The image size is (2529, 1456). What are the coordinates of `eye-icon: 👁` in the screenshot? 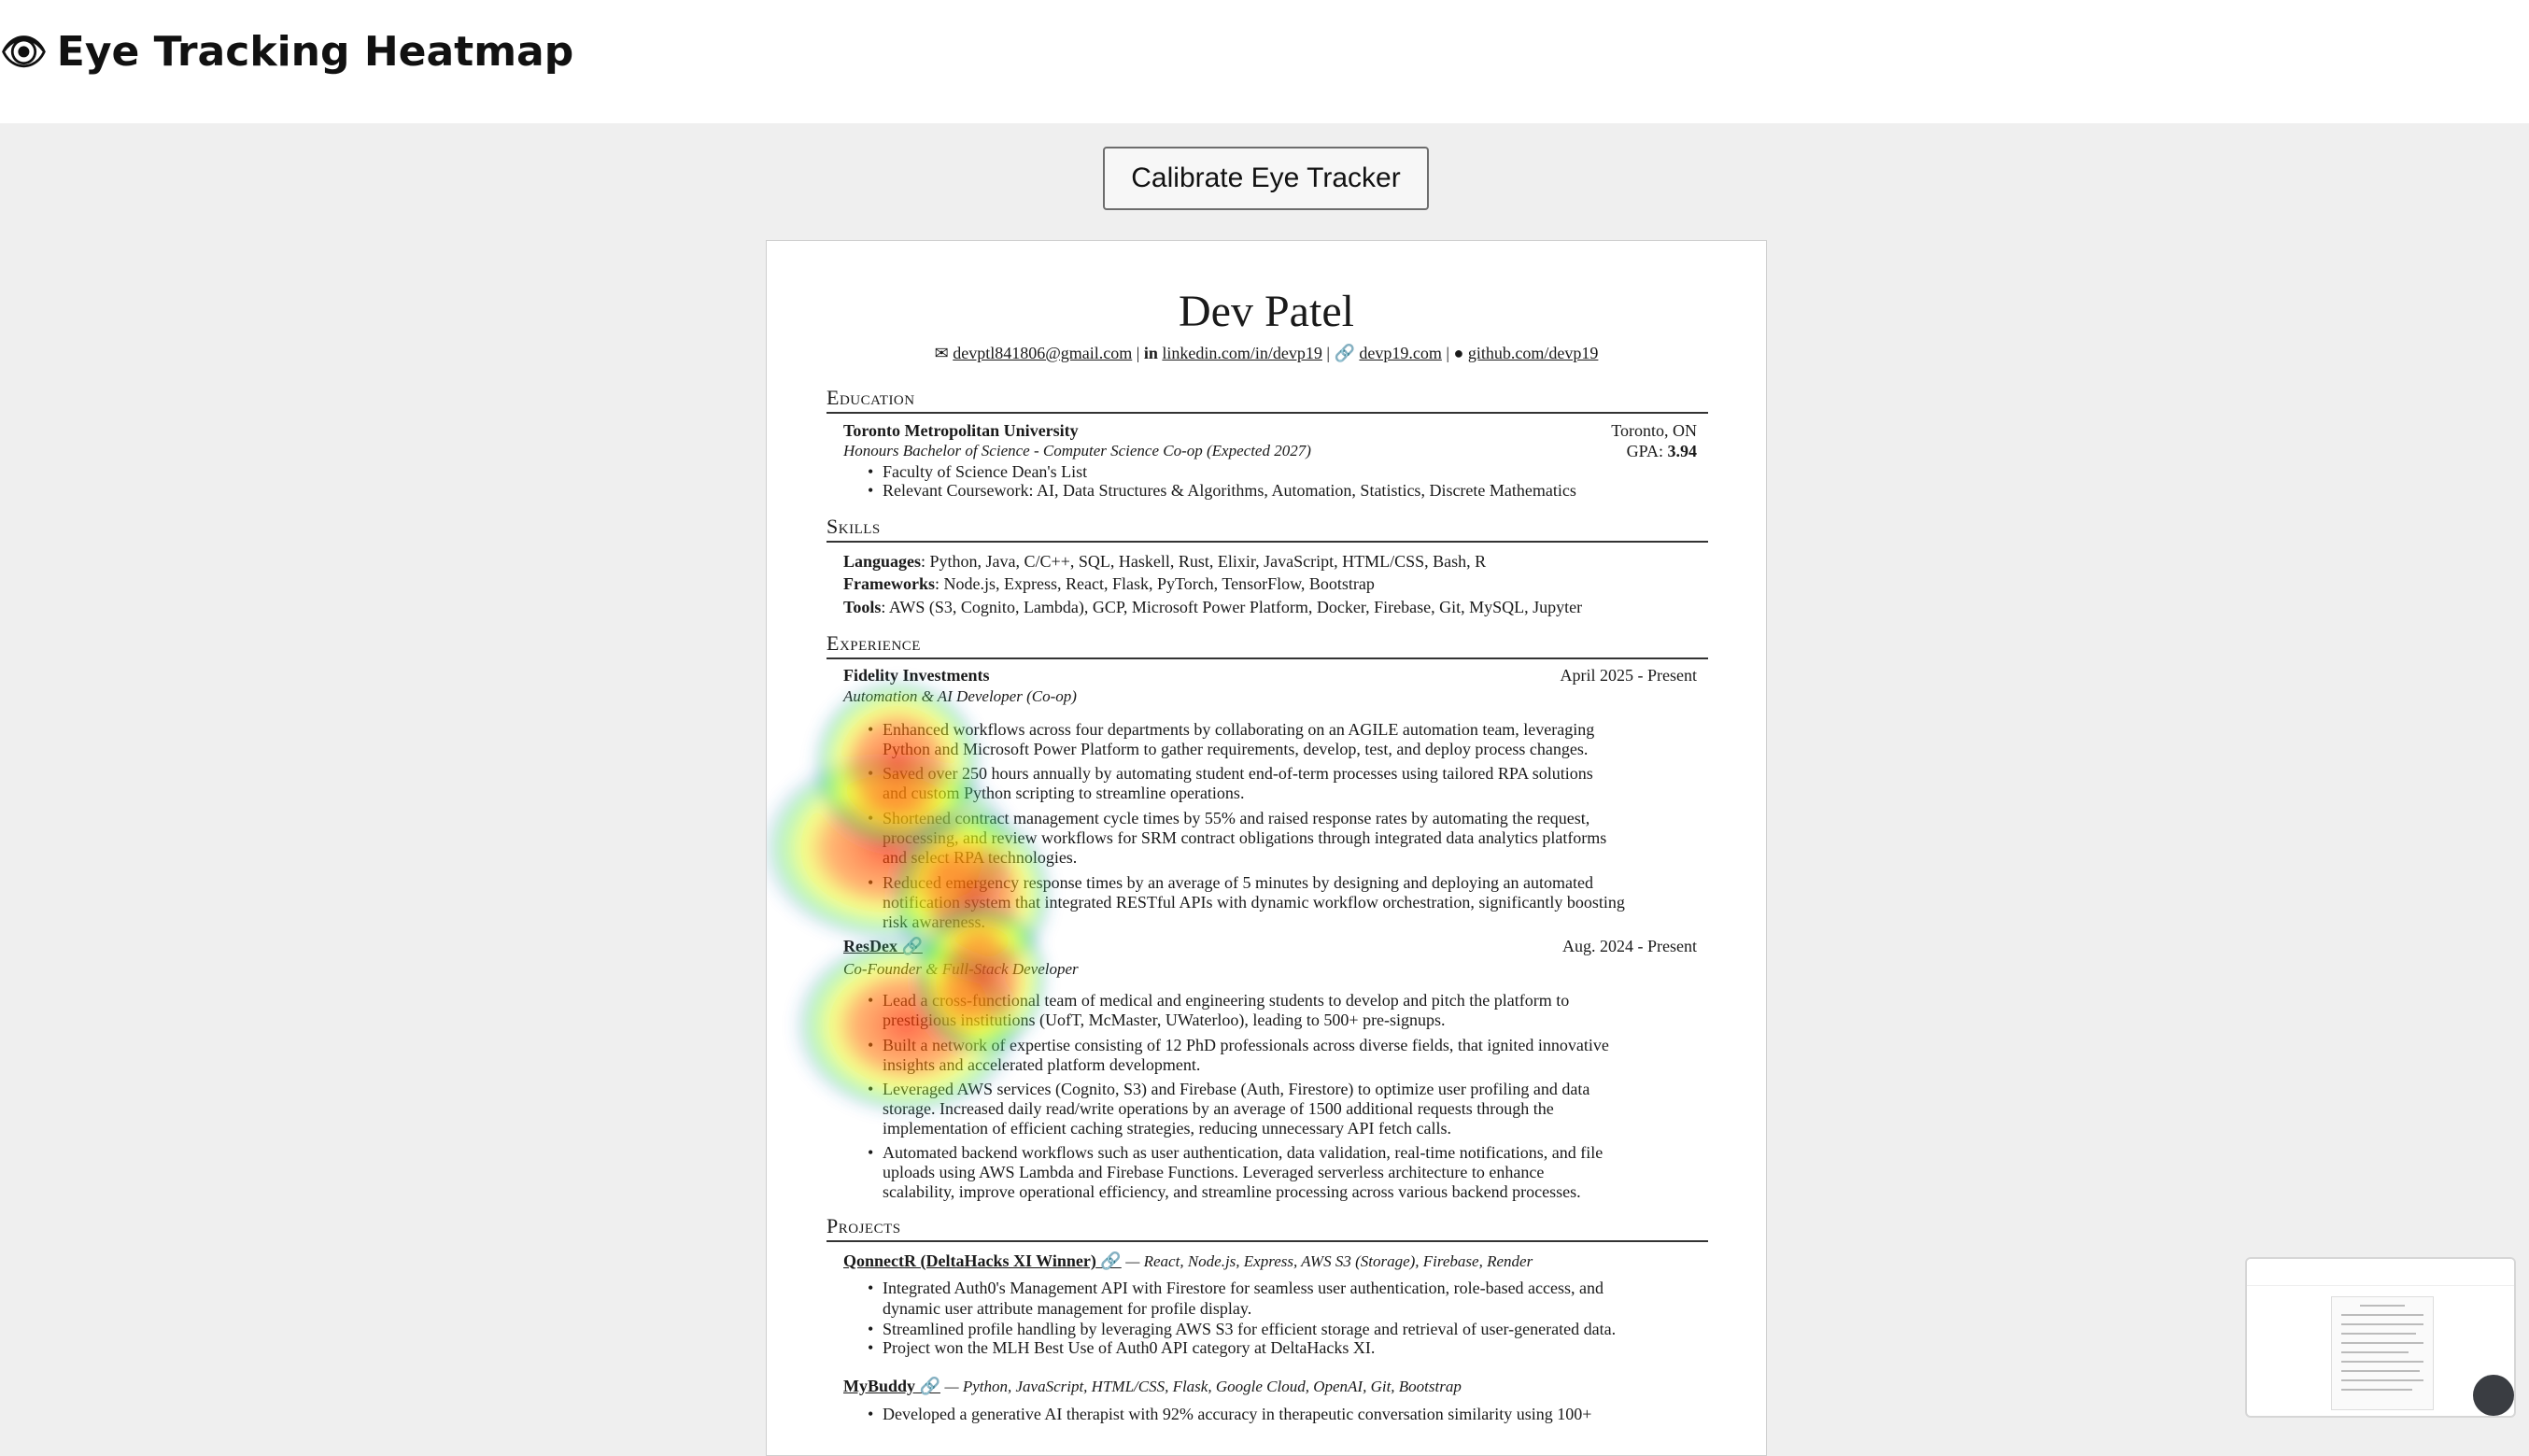 It's located at (24, 52).